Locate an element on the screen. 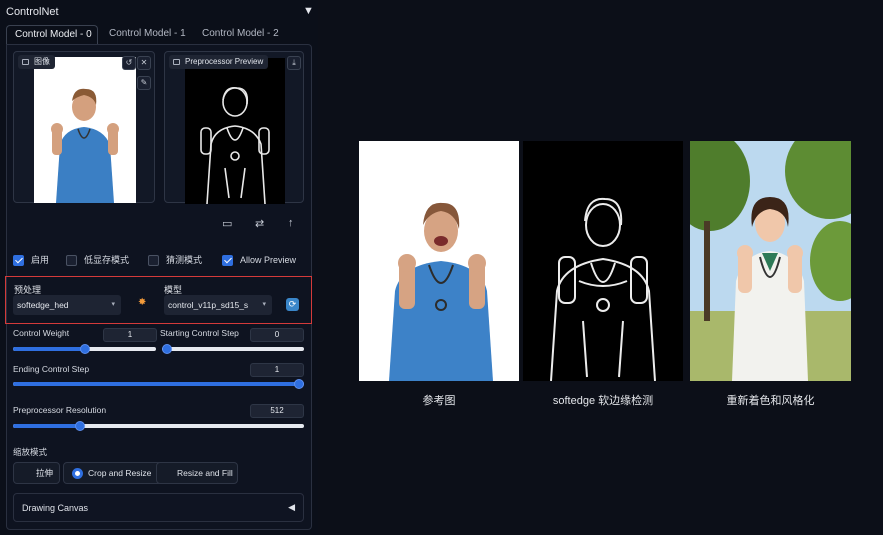 Image resolution: width=883 pixels, height=535 pixels. model-select: control_v11p_sd15_s ▾ is located at coordinates (218, 305).